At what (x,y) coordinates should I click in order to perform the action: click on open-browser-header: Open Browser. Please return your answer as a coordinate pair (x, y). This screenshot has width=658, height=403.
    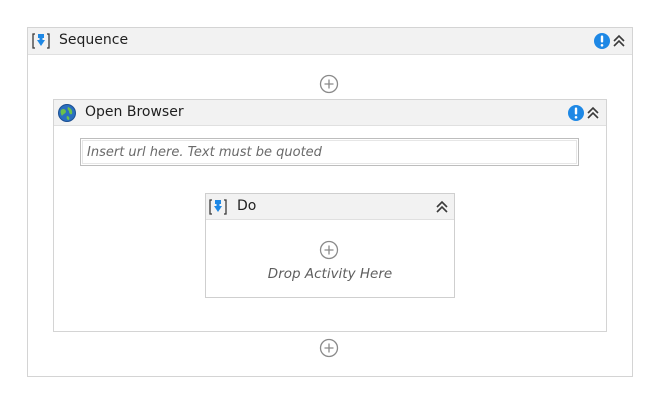
    Looking at the image, I should click on (330, 113).